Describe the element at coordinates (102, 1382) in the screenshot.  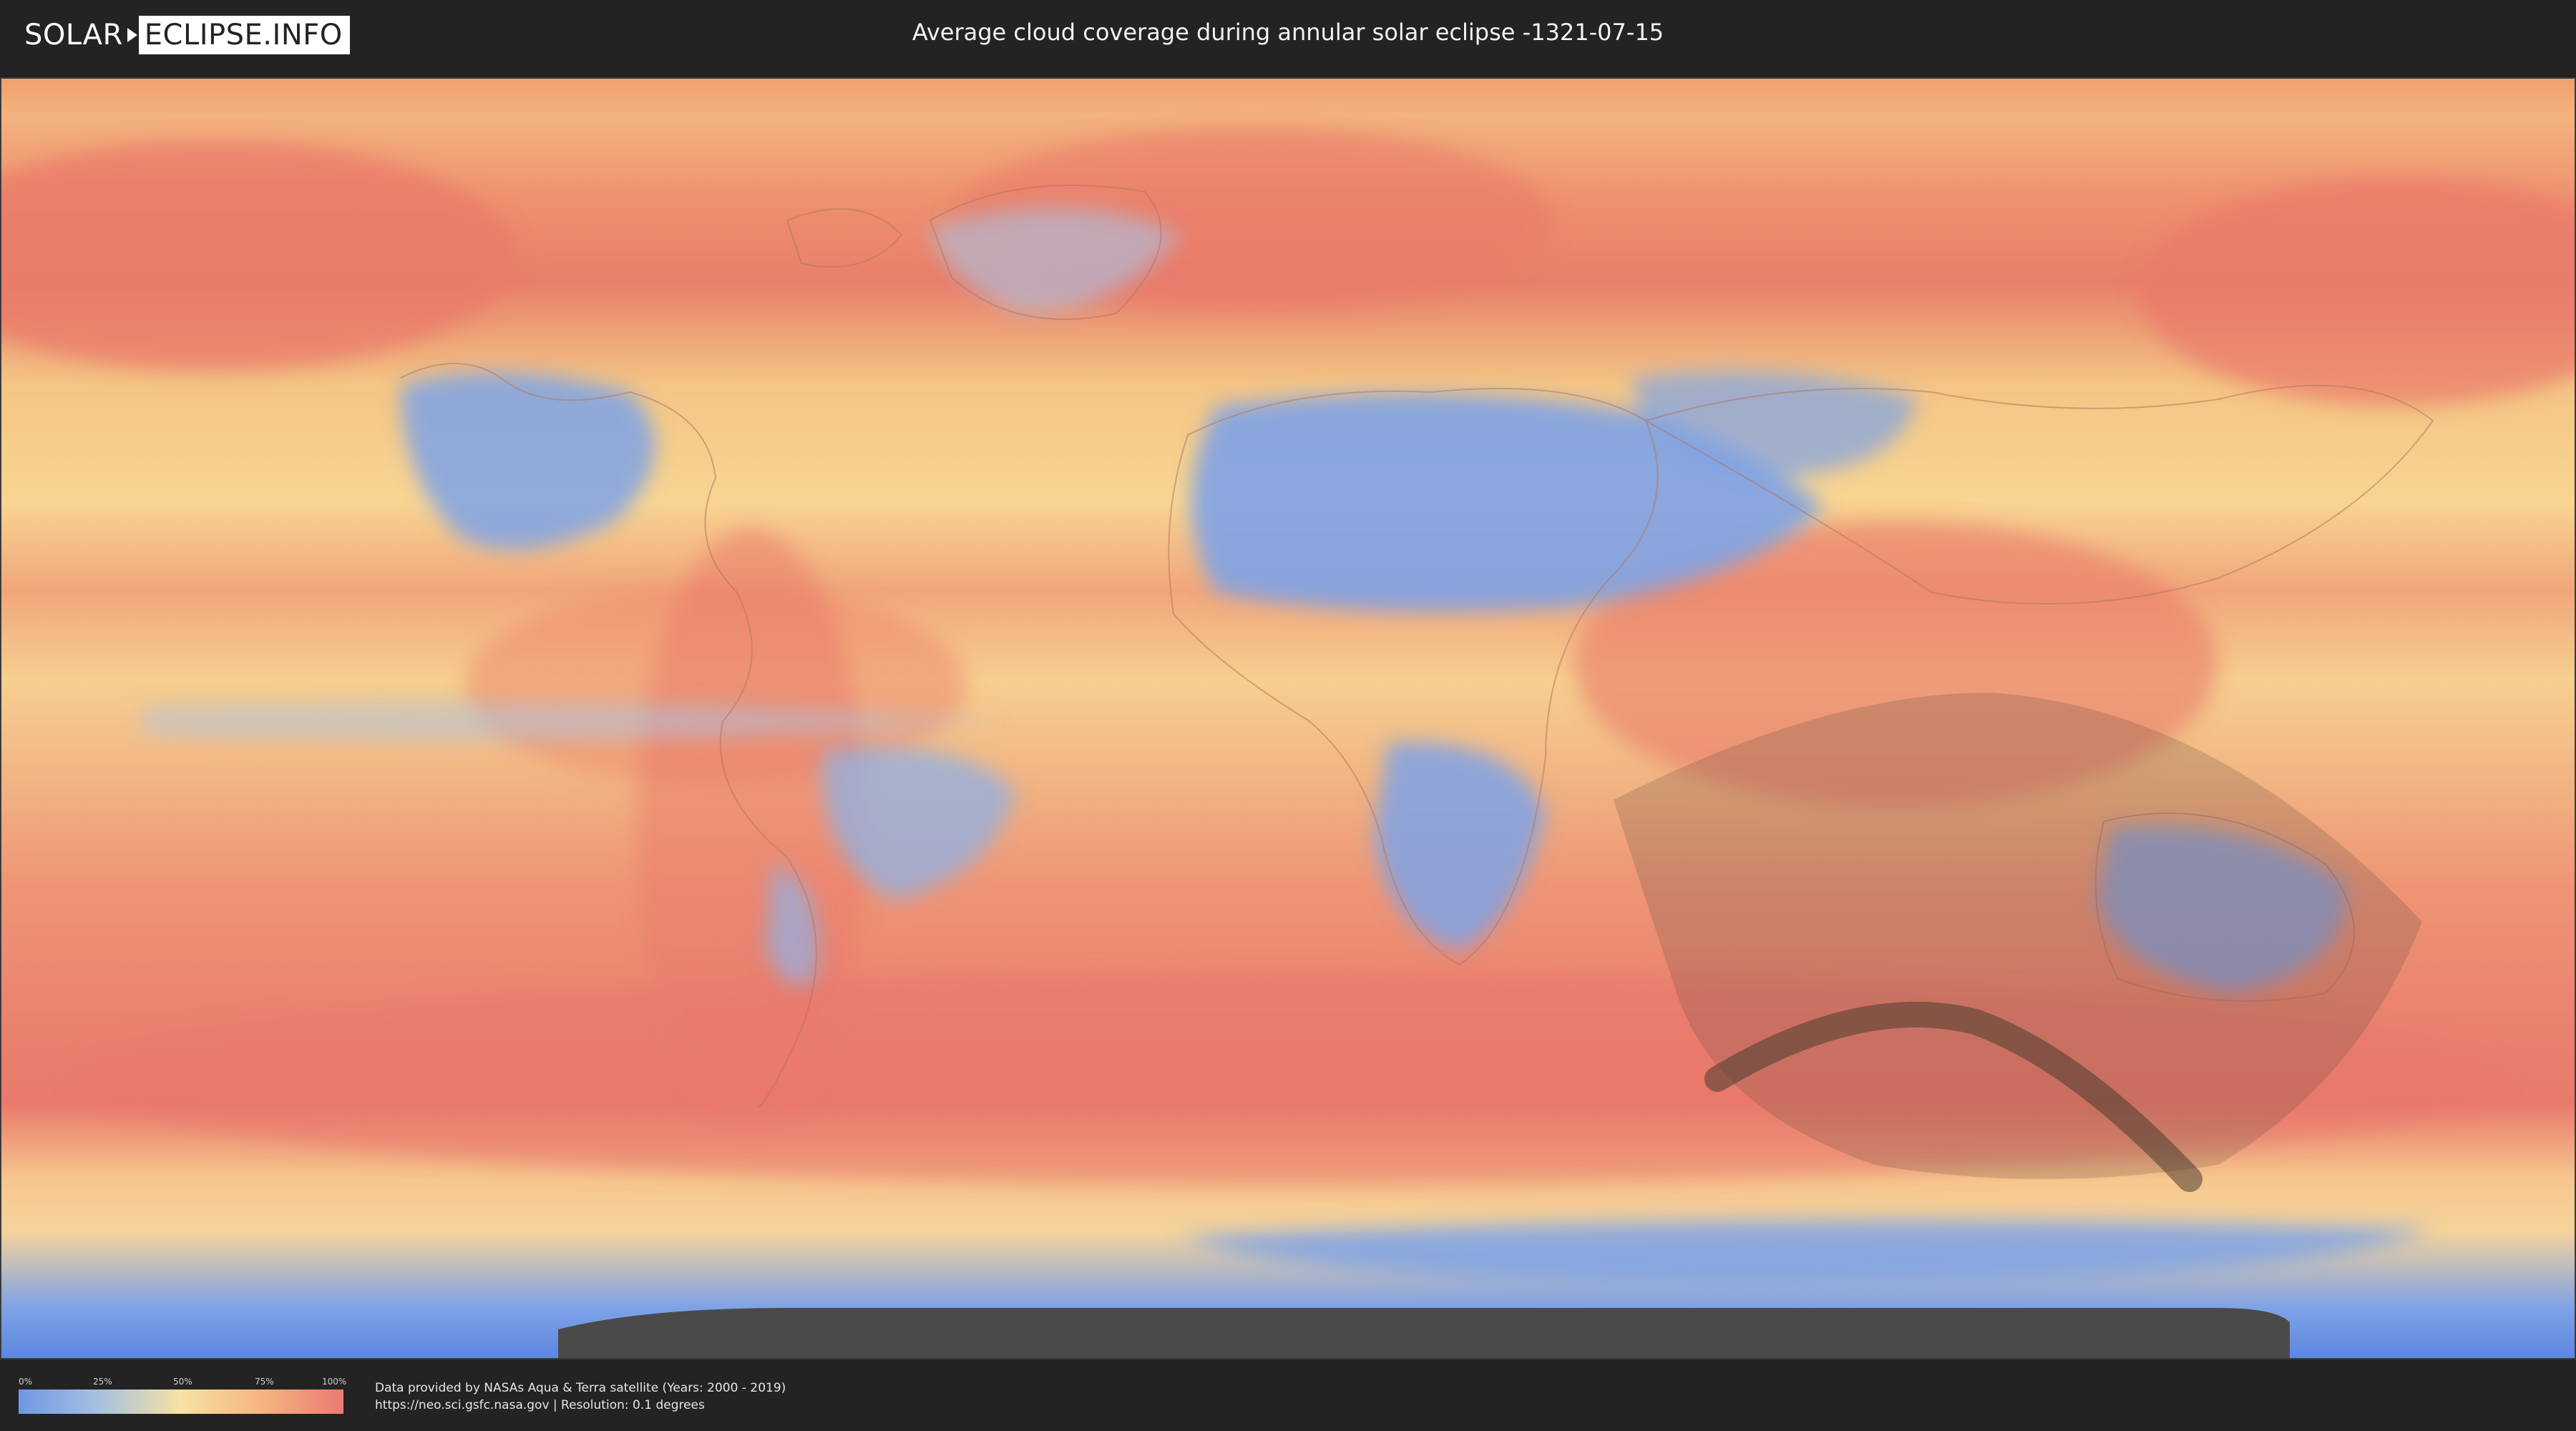
I see `legend-tick-25: 25%` at that location.